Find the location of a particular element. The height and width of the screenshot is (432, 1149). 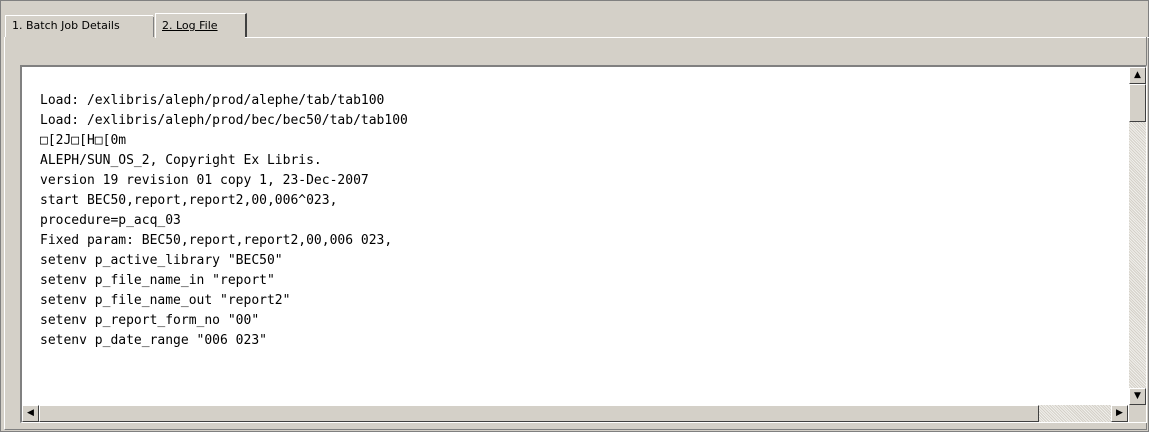

log-line: setenv p_date_range "006 023" is located at coordinates (153, 340).